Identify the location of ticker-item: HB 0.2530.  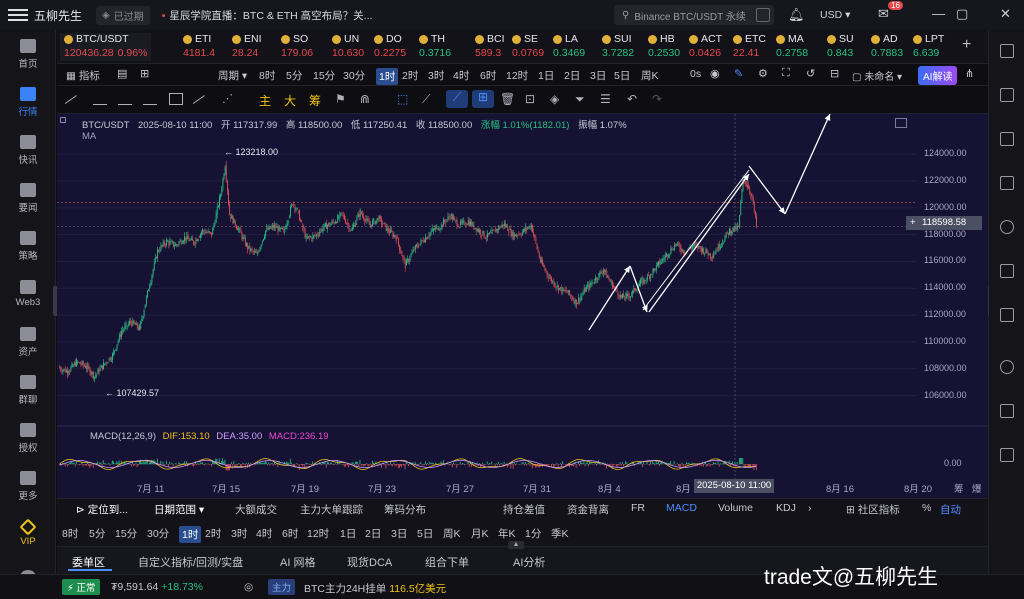
(664, 47).